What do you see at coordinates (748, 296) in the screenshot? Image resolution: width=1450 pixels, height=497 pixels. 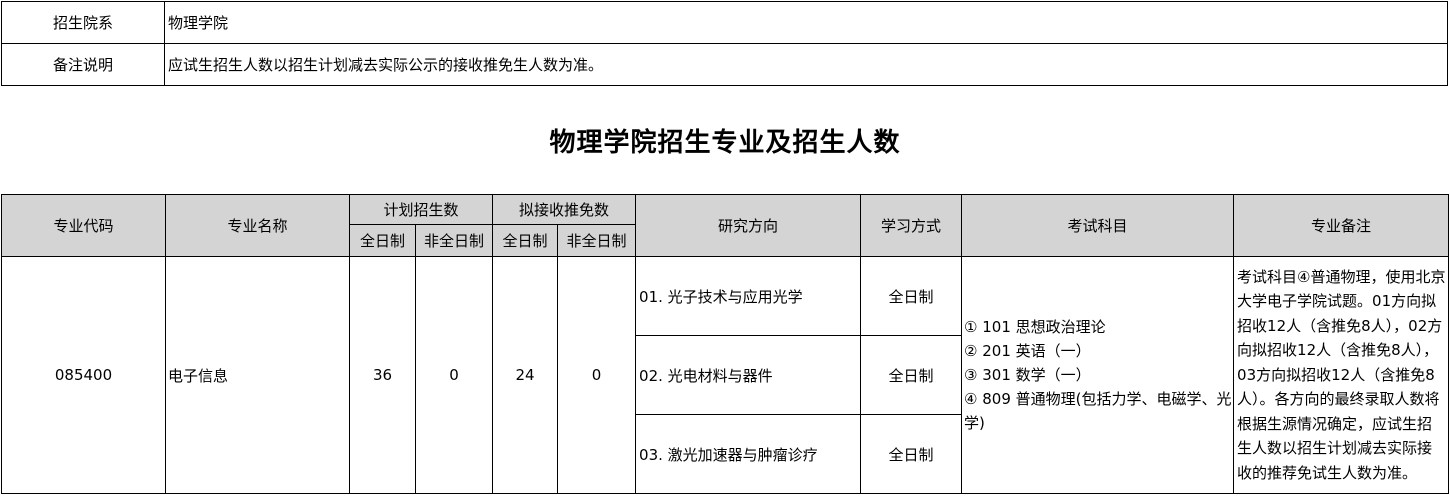 I see `cell-direction-01: 01. 光子技术与应用光学` at bounding box center [748, 296].